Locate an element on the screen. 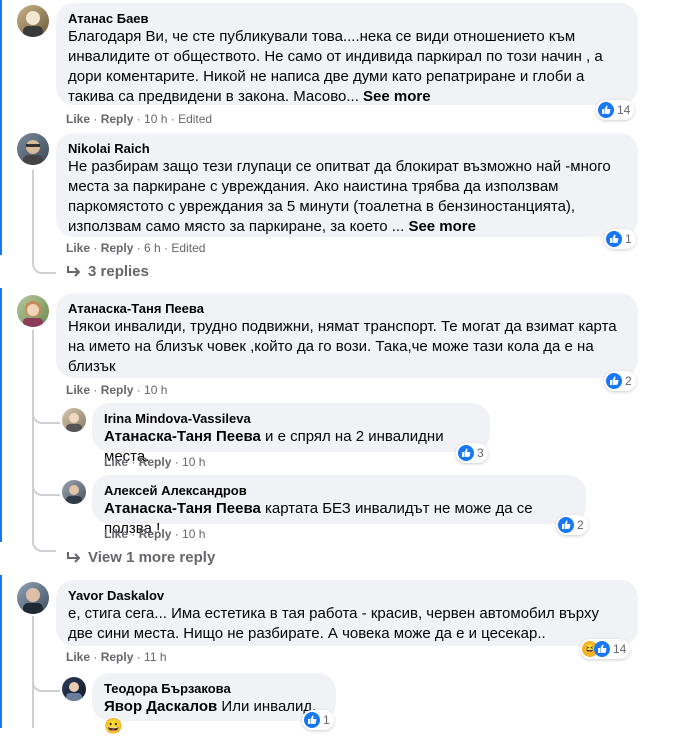 The image size is (677, 737). view-more-replies-link: View 1 more reply is located at coordinates (140, 557).